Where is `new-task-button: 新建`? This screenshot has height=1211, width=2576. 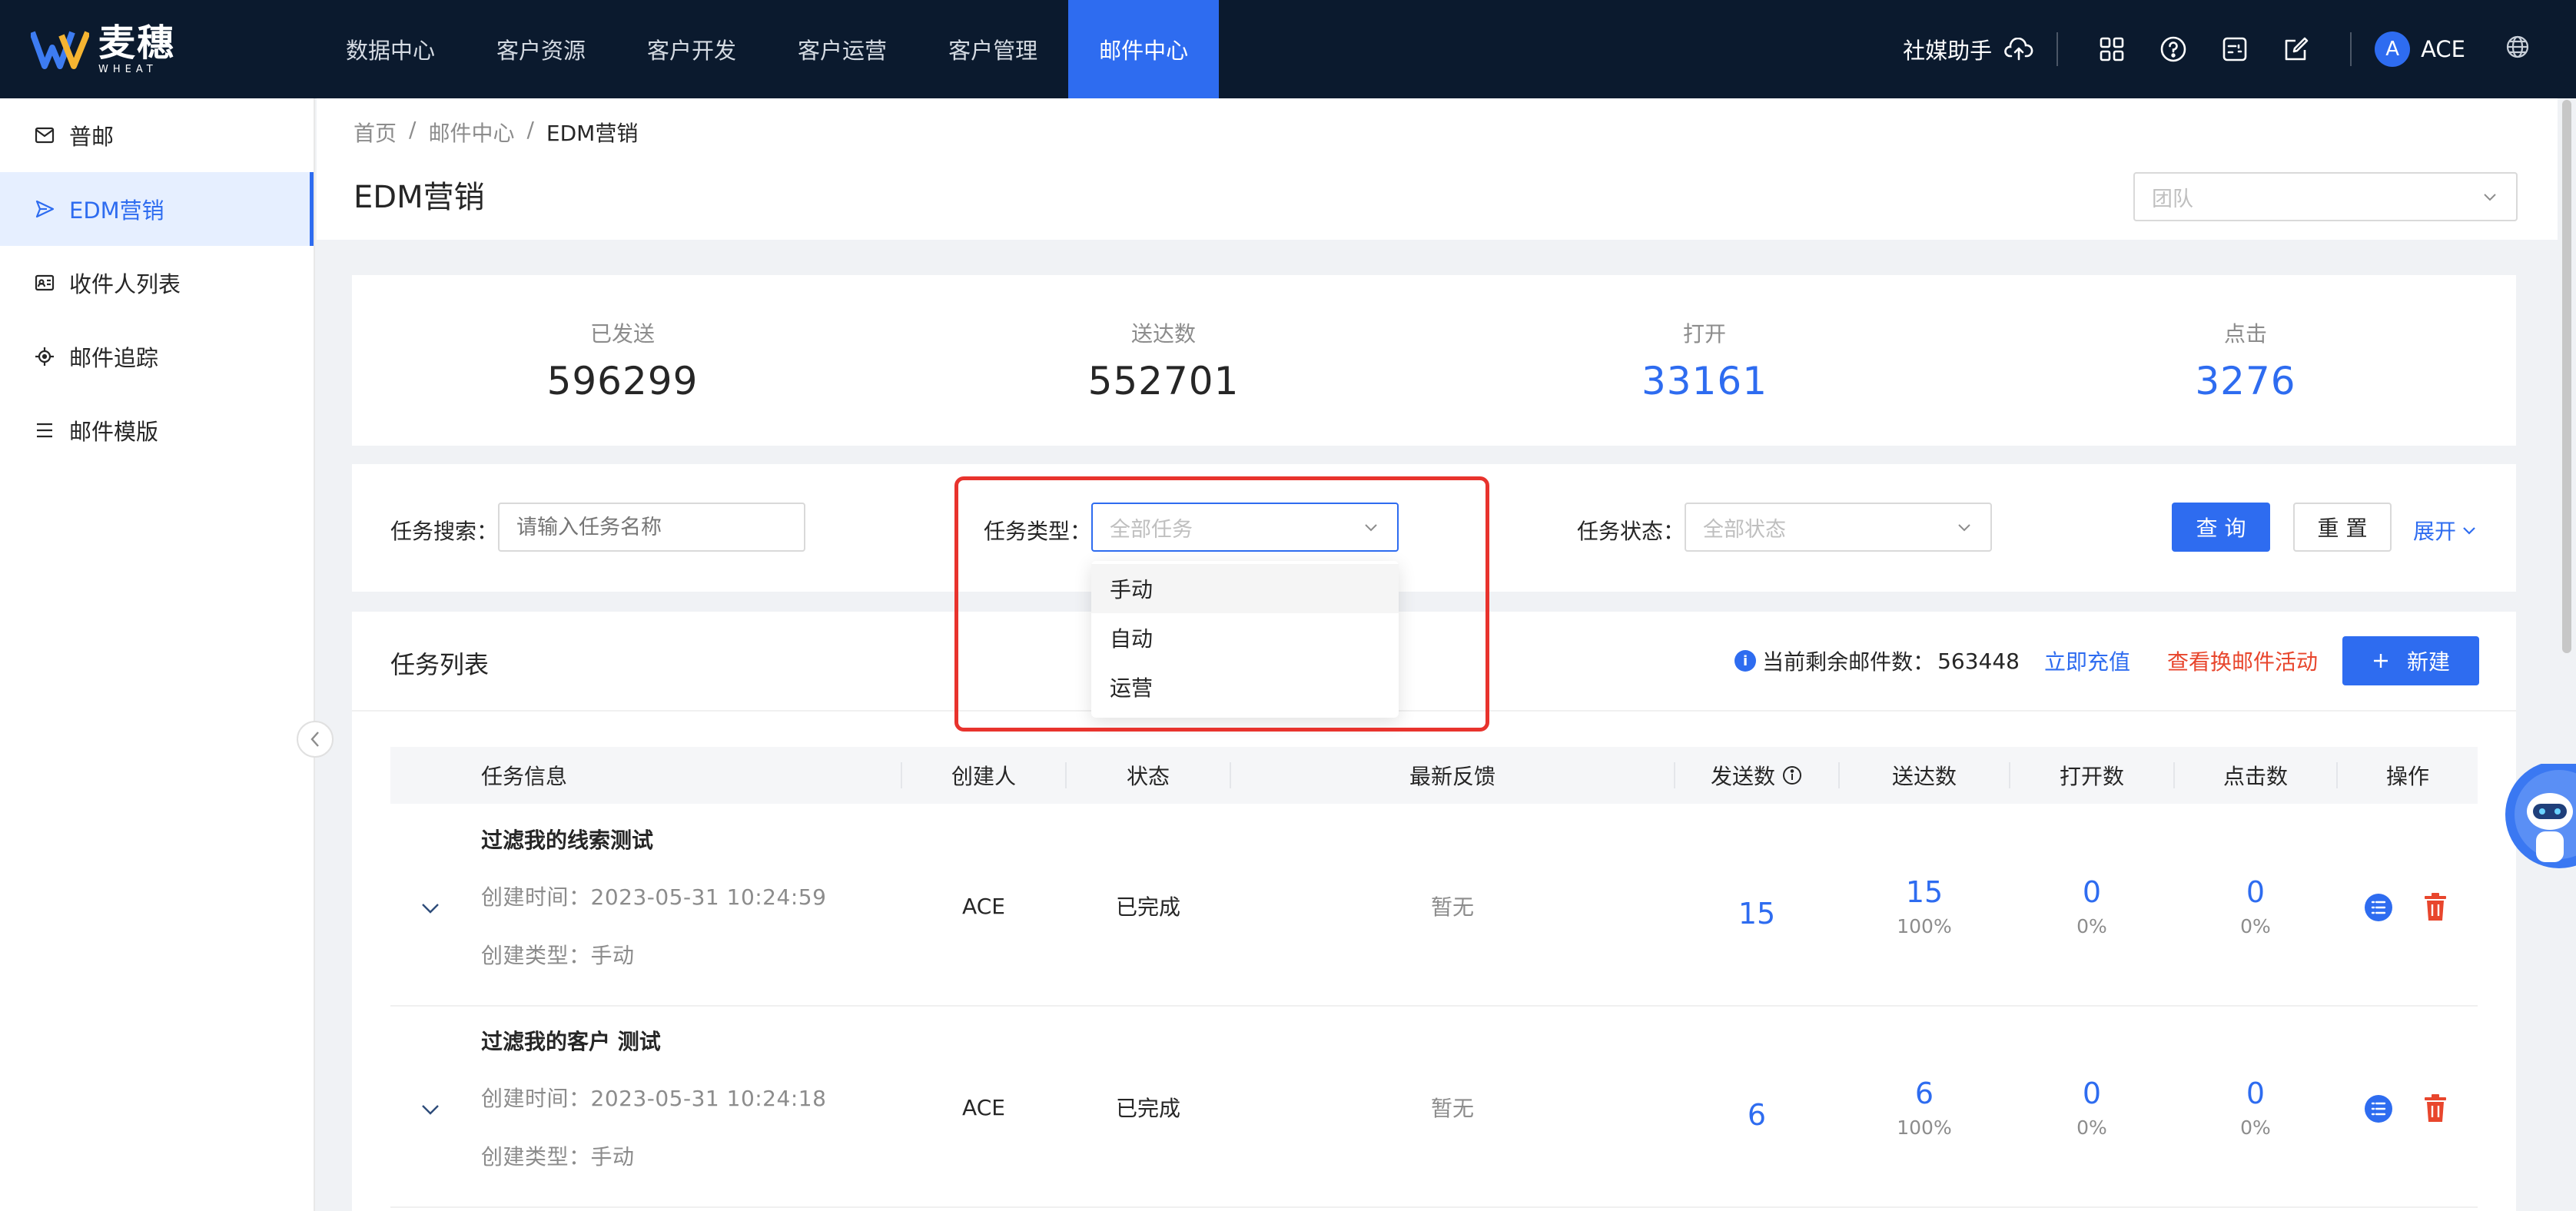 new-task-button: 新建 is located at coordinates (2410, 660).